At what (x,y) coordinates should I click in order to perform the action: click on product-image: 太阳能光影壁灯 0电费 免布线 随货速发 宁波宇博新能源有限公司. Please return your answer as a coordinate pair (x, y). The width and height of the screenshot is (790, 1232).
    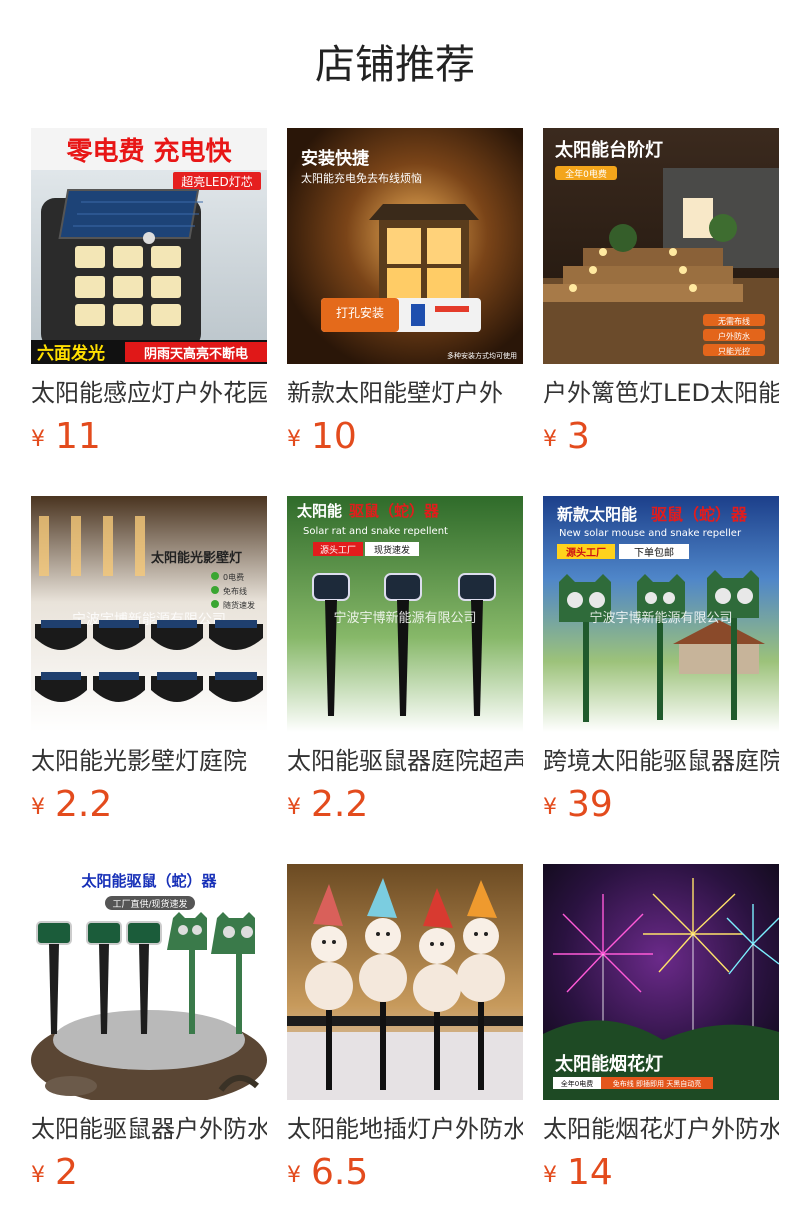
    Looking at the image, I should click on (149, 614).